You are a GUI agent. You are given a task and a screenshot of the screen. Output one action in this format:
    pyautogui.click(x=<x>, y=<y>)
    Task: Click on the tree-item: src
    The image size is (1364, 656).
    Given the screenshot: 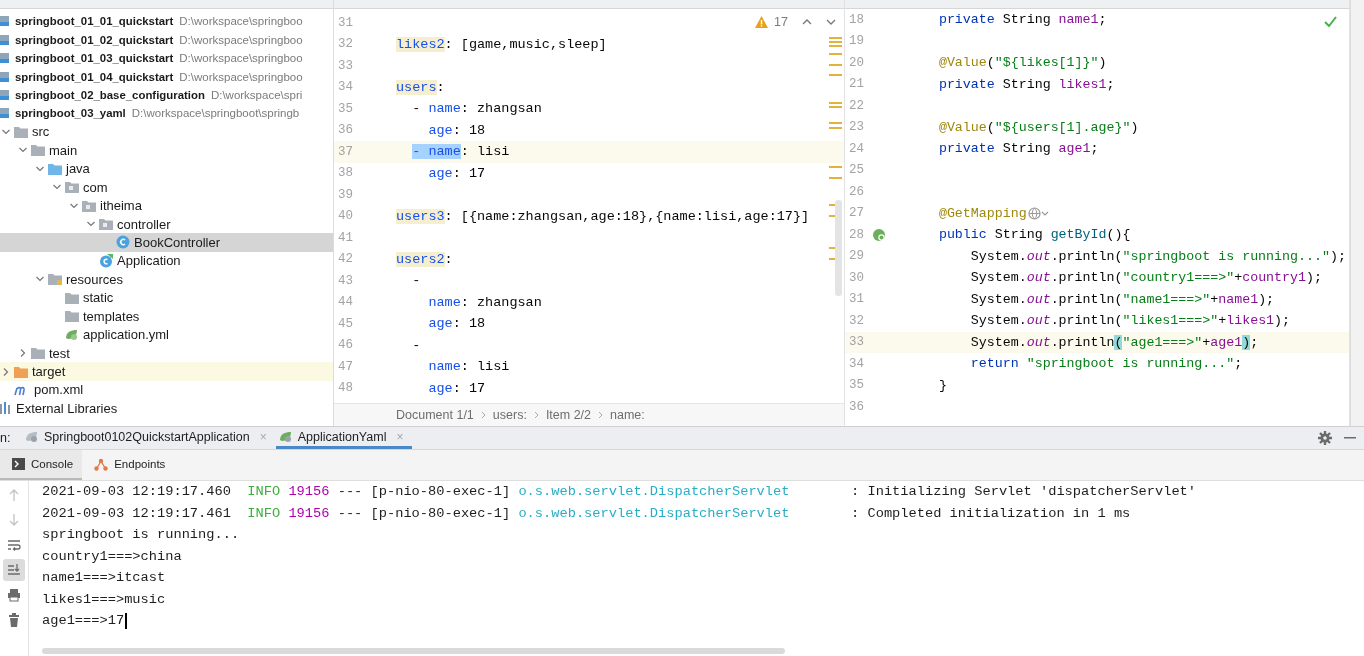 What is the action you would take?
    pyautogui.click(x=166, y=132)
    